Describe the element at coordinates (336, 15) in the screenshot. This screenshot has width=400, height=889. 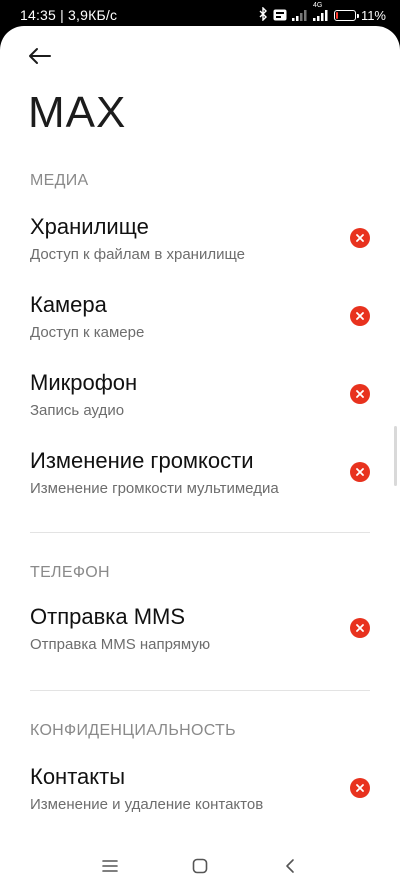
I see `battery-level-fill` at that location.